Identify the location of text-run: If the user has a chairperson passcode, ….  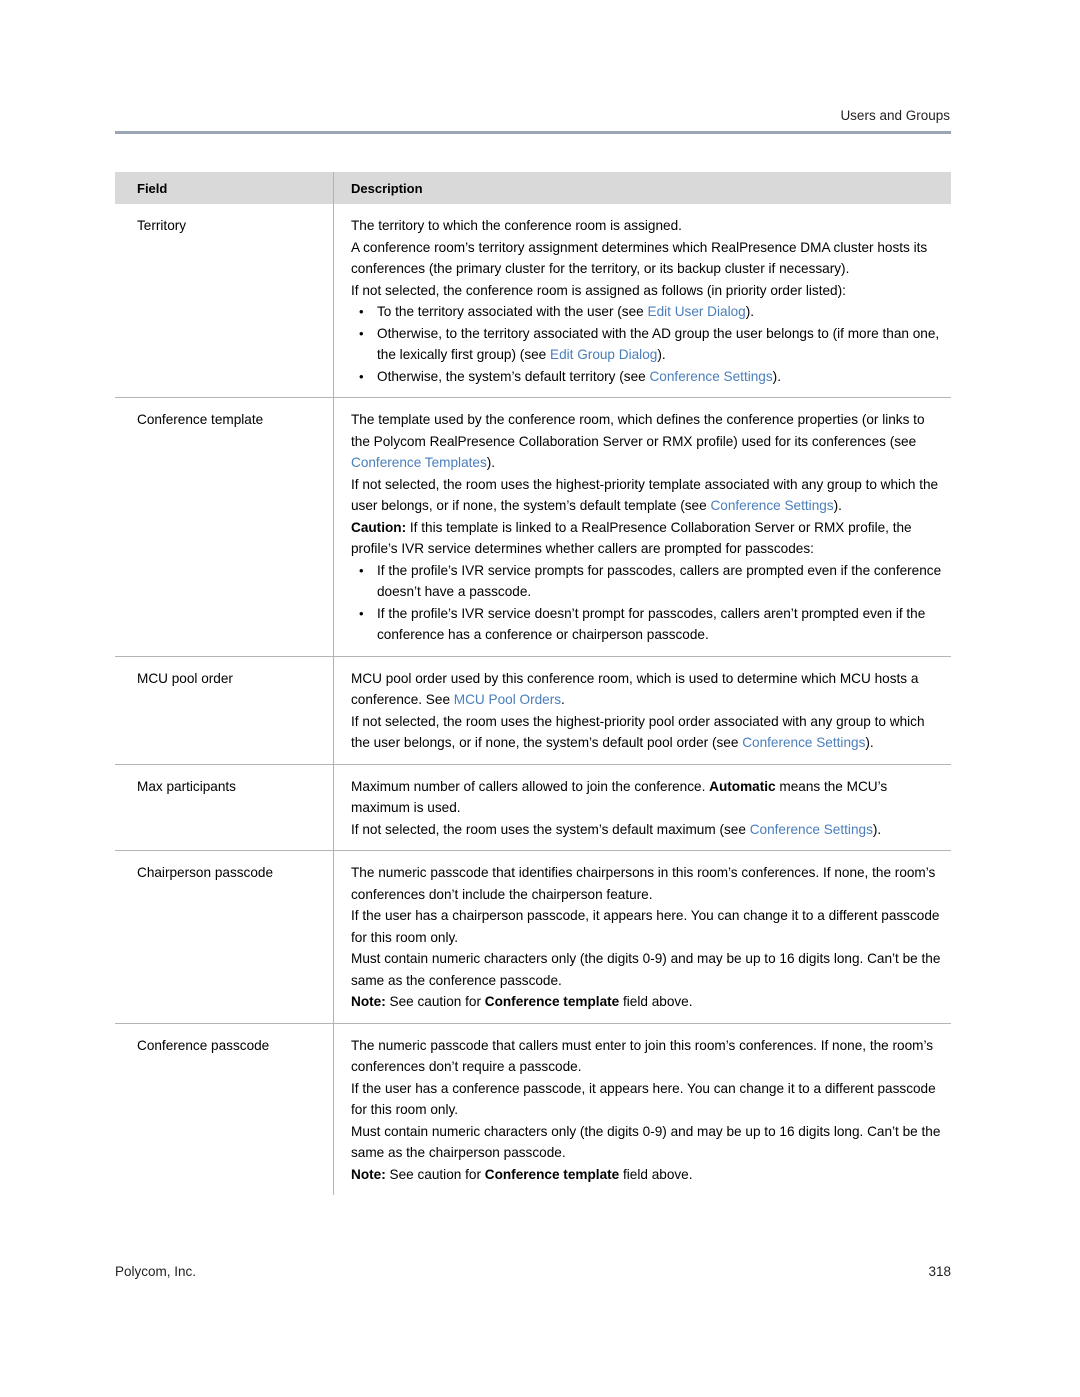
(645, 926).